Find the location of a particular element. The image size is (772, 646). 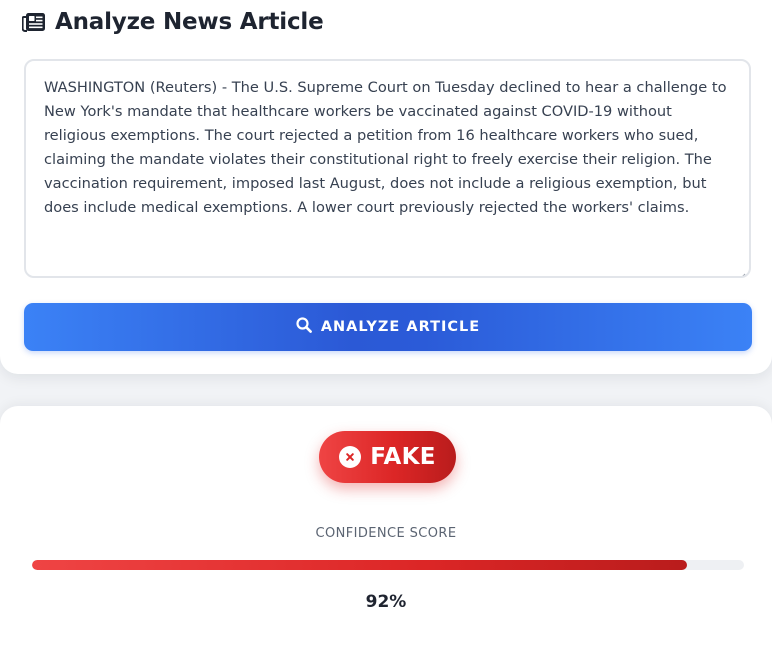

confidence-bar-fill is located at coordinates (360, 565).